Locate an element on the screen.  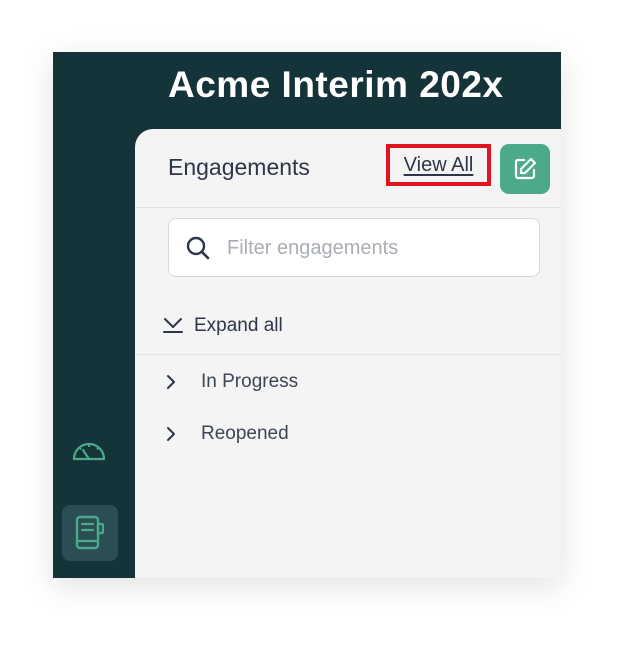
expand-all-icon is located at coordinates (173, 325).